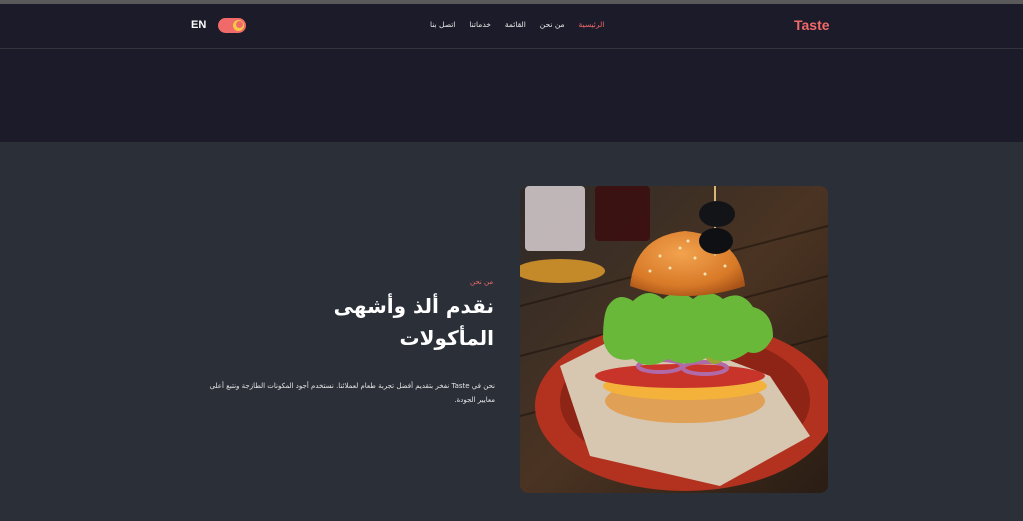  Describe the element at coordinates (232, 25) in the screenshot. I see `theme-toggle` at that location.